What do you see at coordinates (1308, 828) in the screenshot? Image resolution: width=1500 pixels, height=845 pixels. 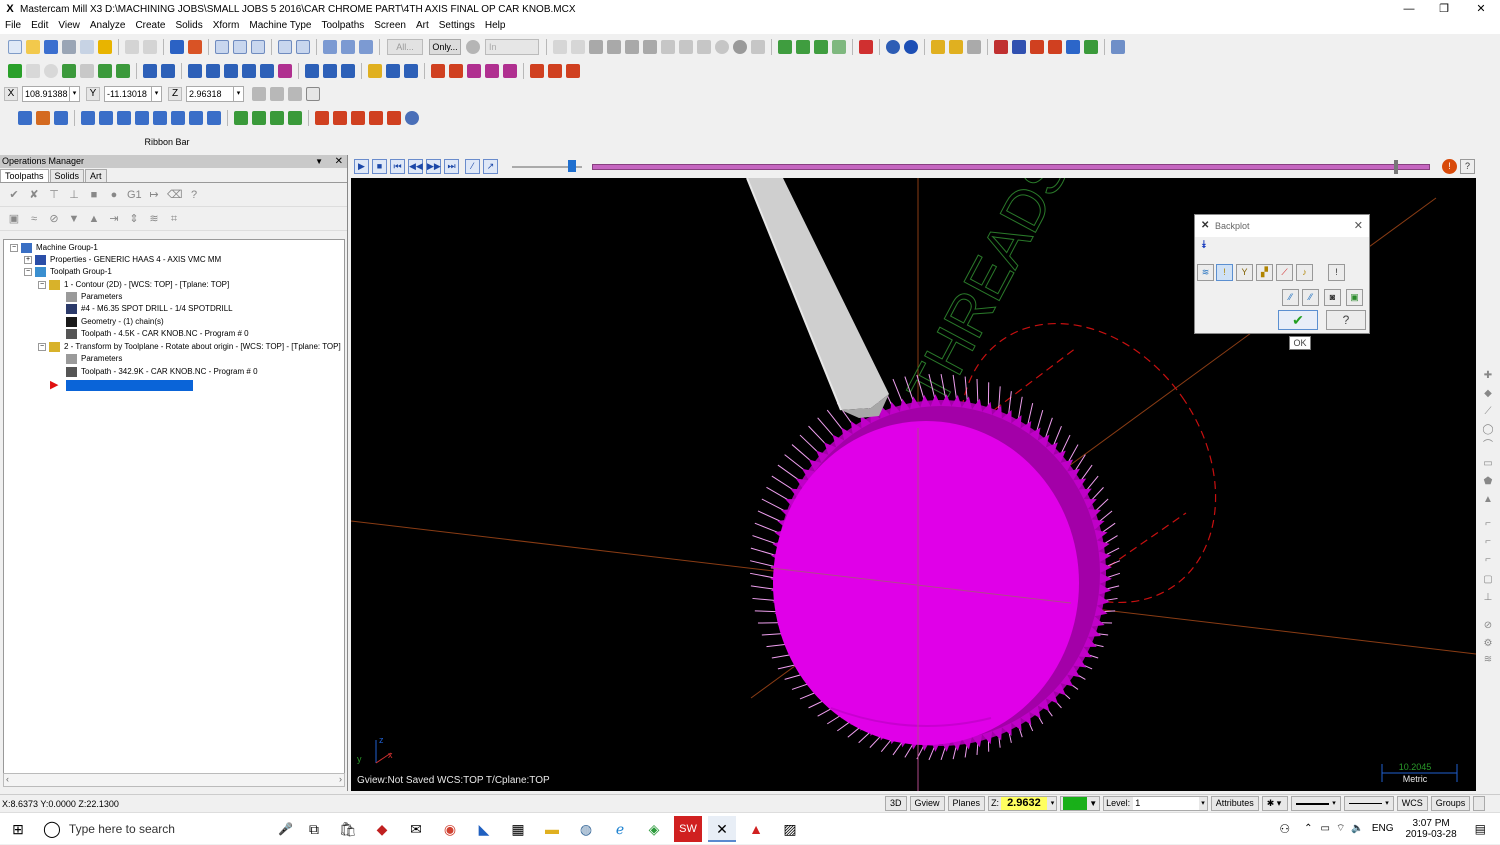 I see `tray-chevron-icon: ⌃` at bounding box center [1308, 828].